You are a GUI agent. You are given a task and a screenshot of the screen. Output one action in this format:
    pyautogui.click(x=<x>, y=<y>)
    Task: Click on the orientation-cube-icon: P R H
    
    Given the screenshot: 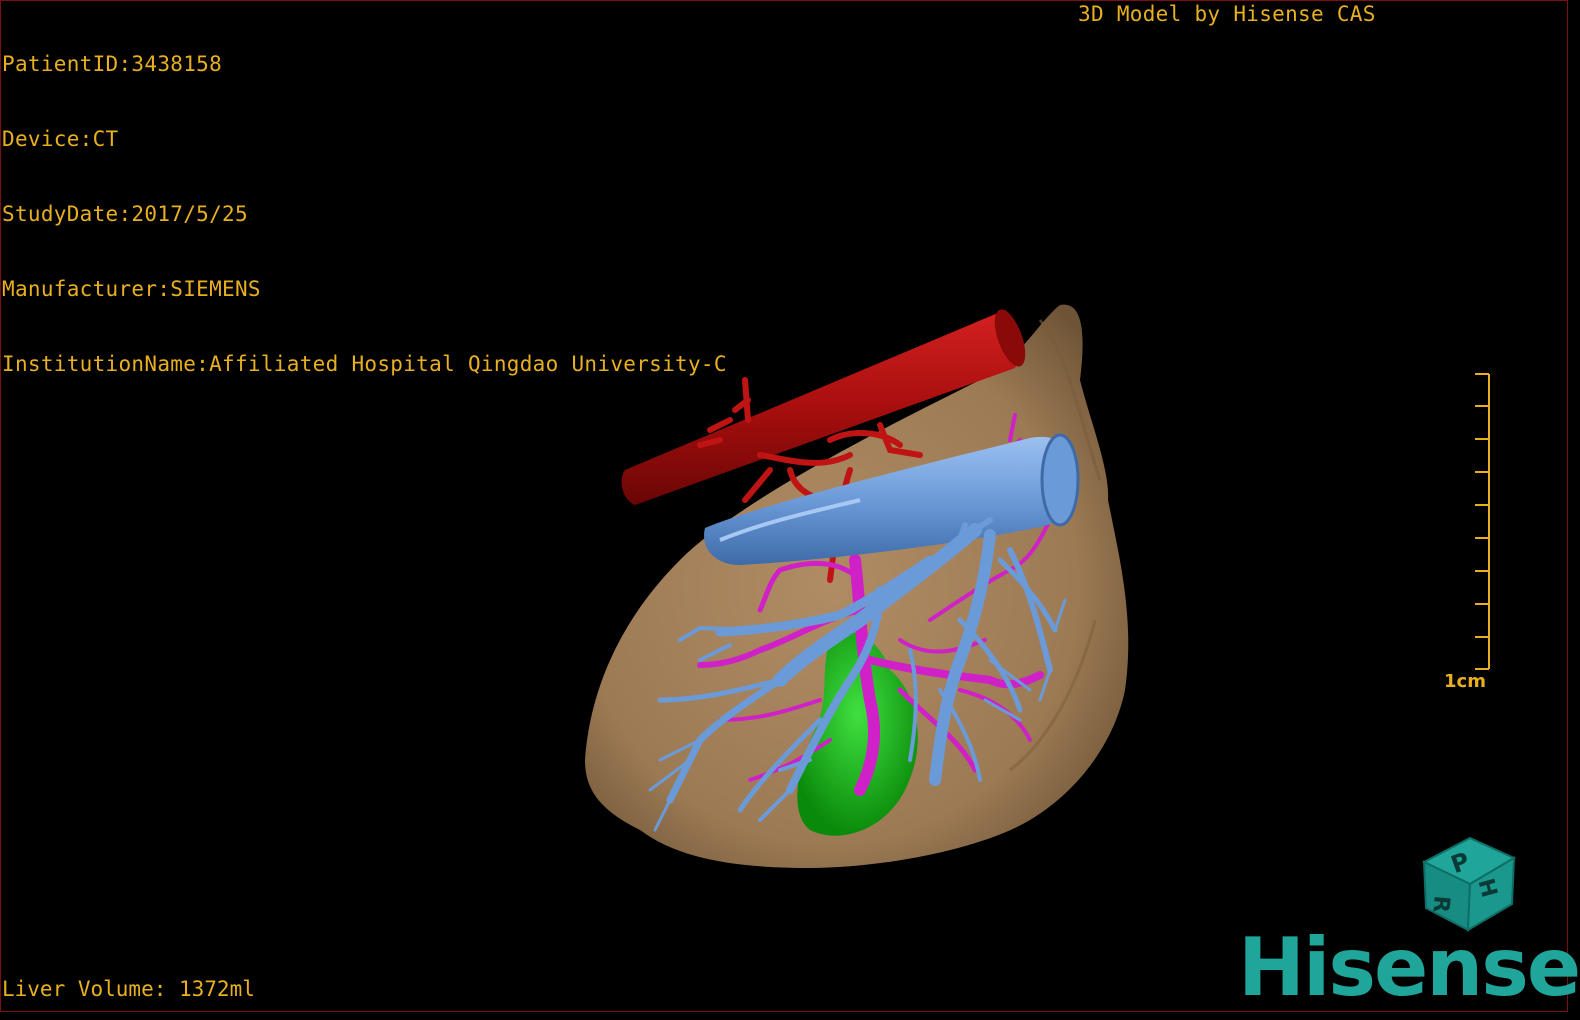 What is the action you would take?
    pyautogui.click(x=1469, y=884)
    